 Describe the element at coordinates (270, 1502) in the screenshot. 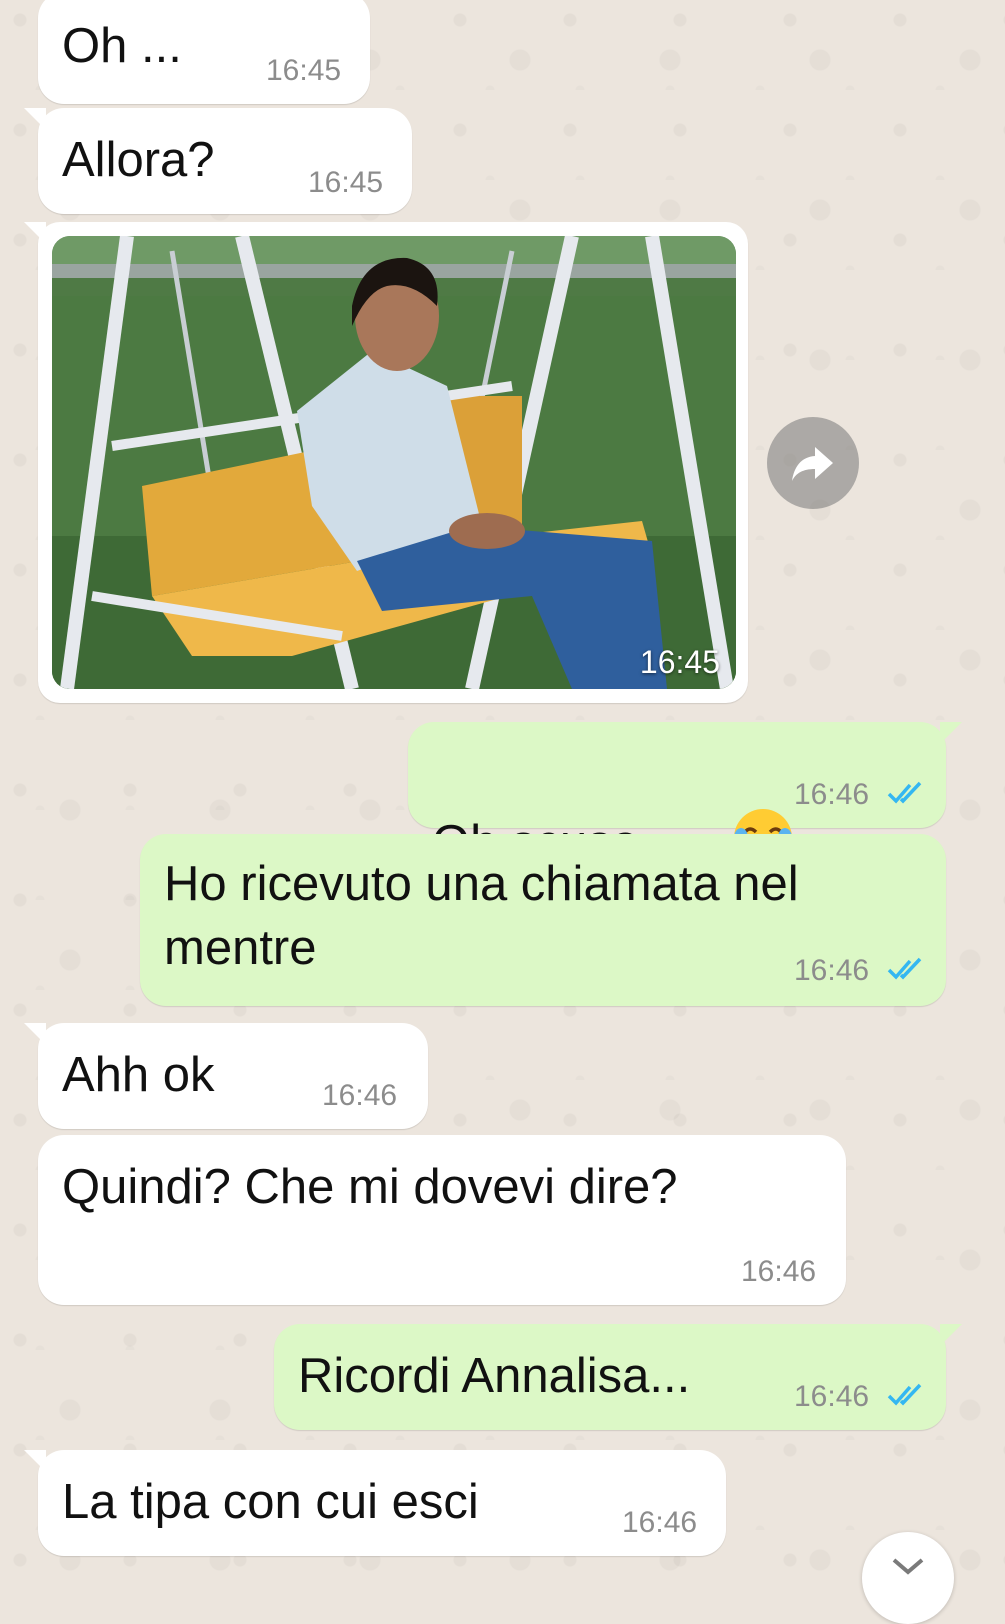

I see `message-text: La tipa con cui esci` at that location.